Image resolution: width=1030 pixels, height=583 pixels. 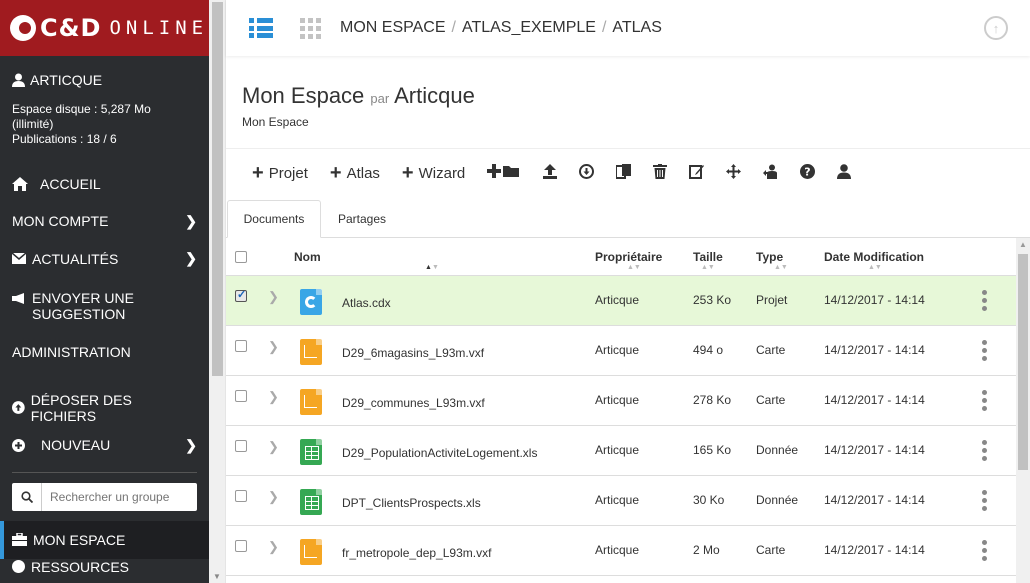 I want to click on user-name: ARTICQUE, so click(x=104, y=80).